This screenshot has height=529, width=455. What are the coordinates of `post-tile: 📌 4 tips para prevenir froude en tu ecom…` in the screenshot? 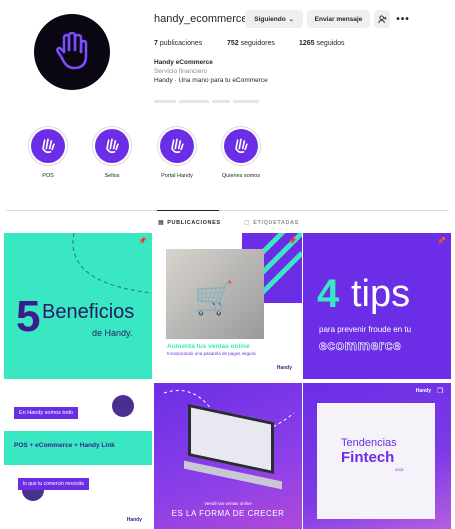 It's located at (377, 306).